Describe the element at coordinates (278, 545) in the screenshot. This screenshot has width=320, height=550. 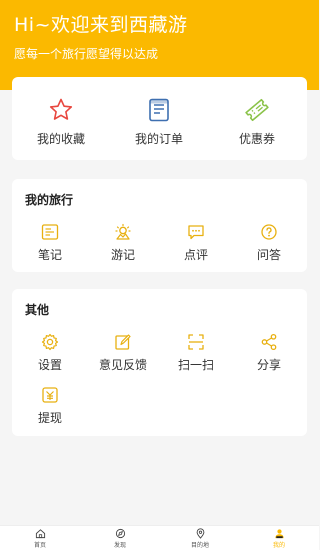
I see `tab-profile-label: 我的` at that location.